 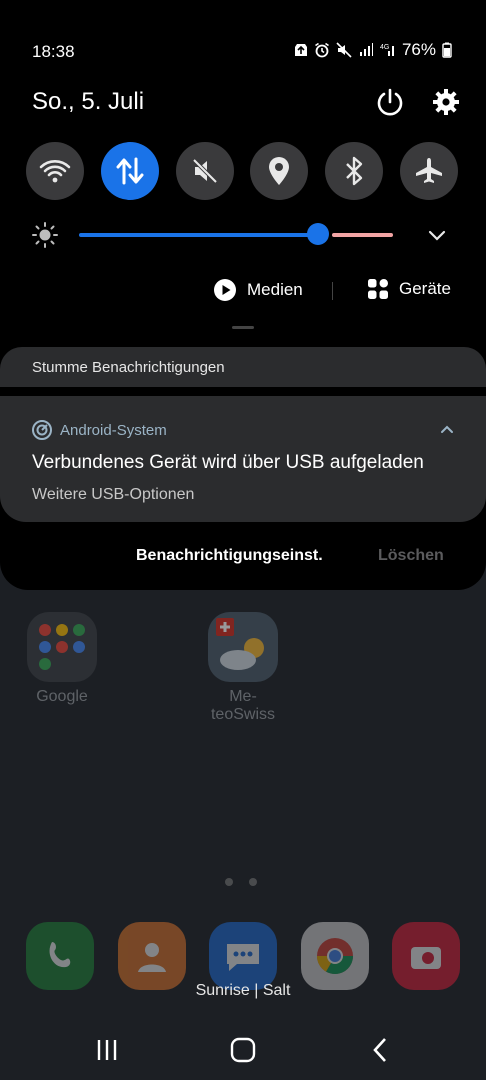 I want to click on devices-label: Geräte, so click(x=425, y=288).